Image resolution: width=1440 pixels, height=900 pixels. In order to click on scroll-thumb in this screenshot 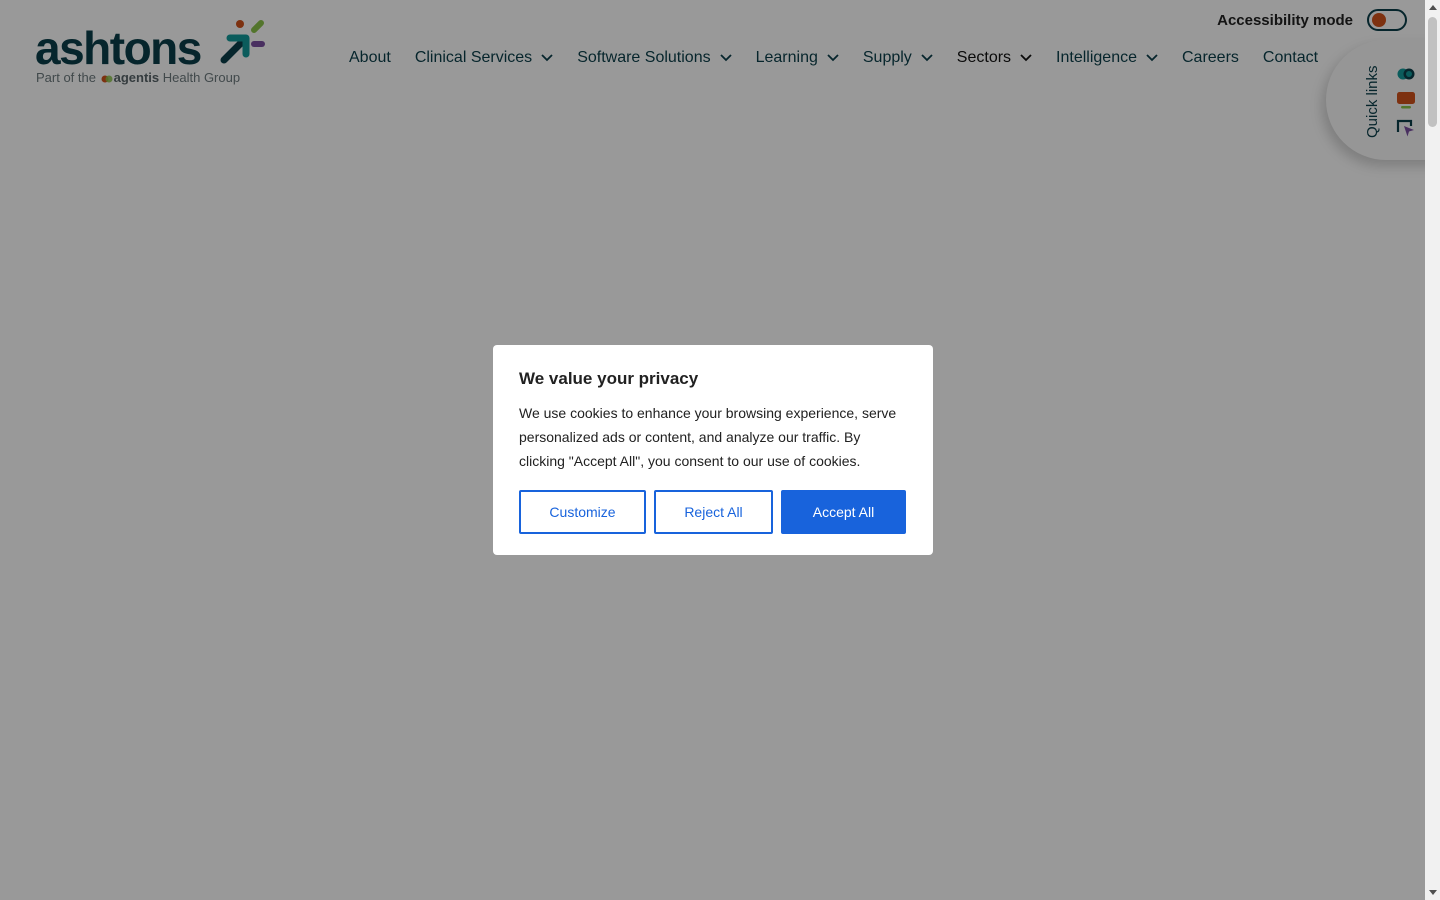, I will do `click(1432, 72)`.